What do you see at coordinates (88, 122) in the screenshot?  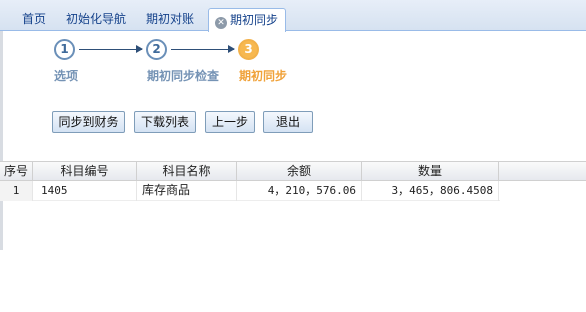 I see `sync-to-finance-button: 同步到财务` at bounding box center [88, 122].